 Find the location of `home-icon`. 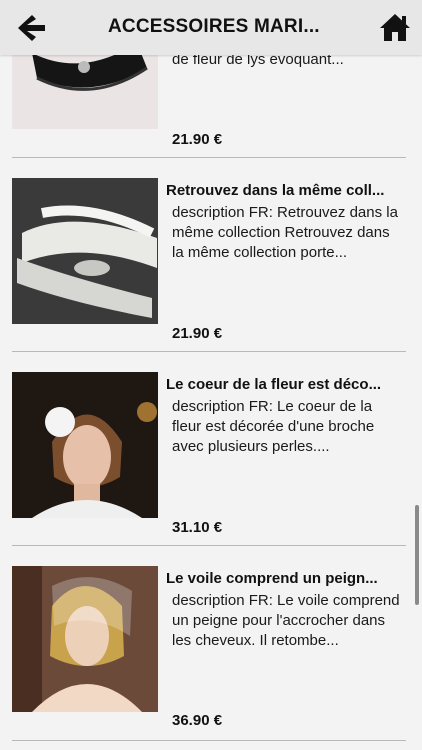

home-icon is located at coordinates (395, 27).